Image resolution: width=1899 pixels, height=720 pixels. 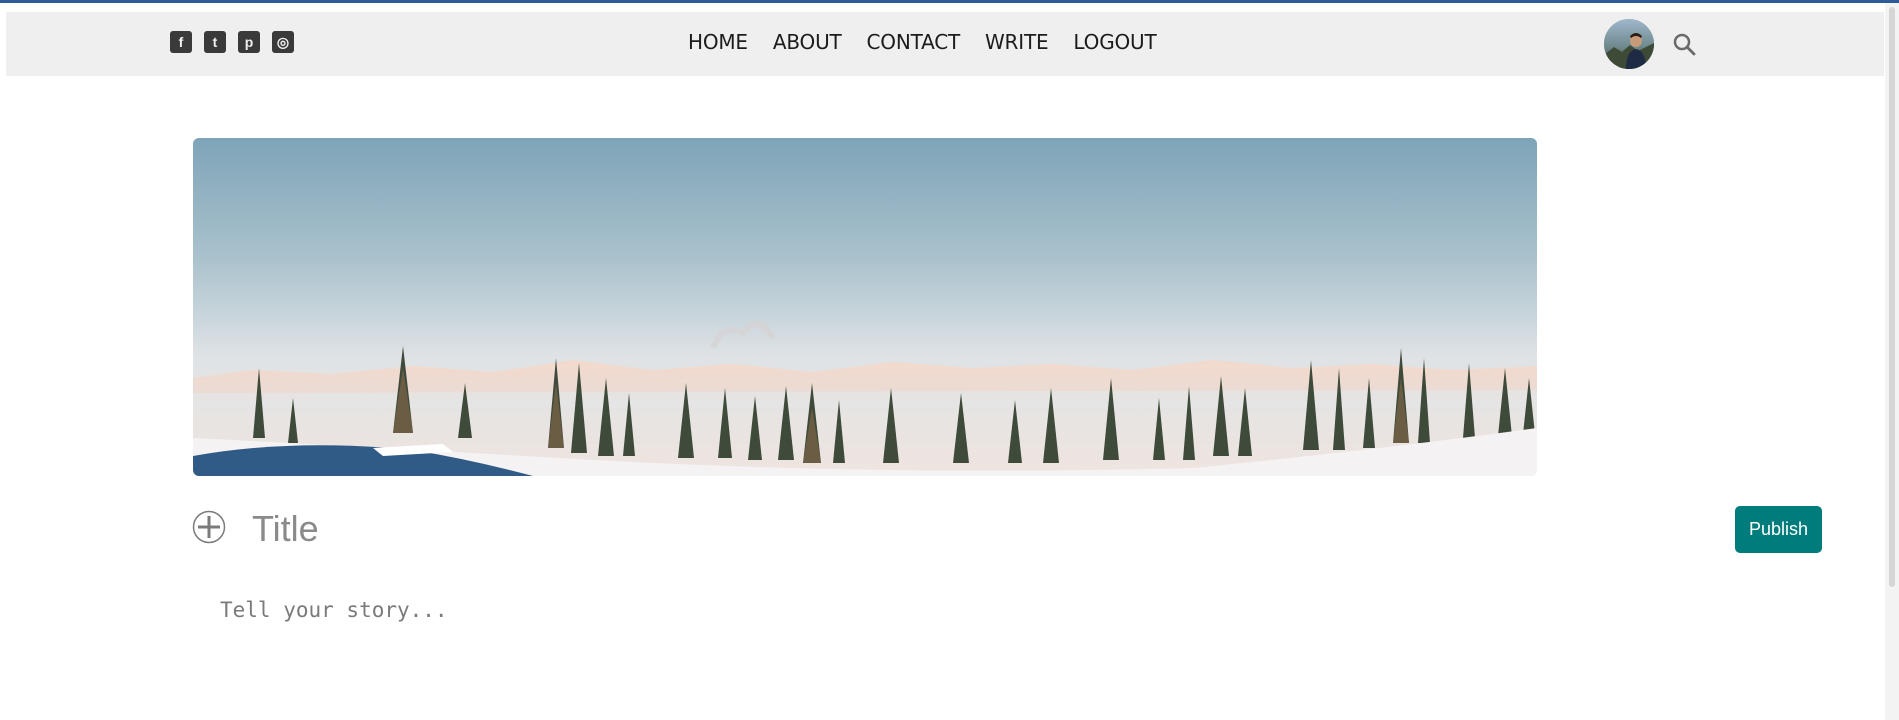 I want to click on nav-home-link: HOME, so click(x=718, y=42).